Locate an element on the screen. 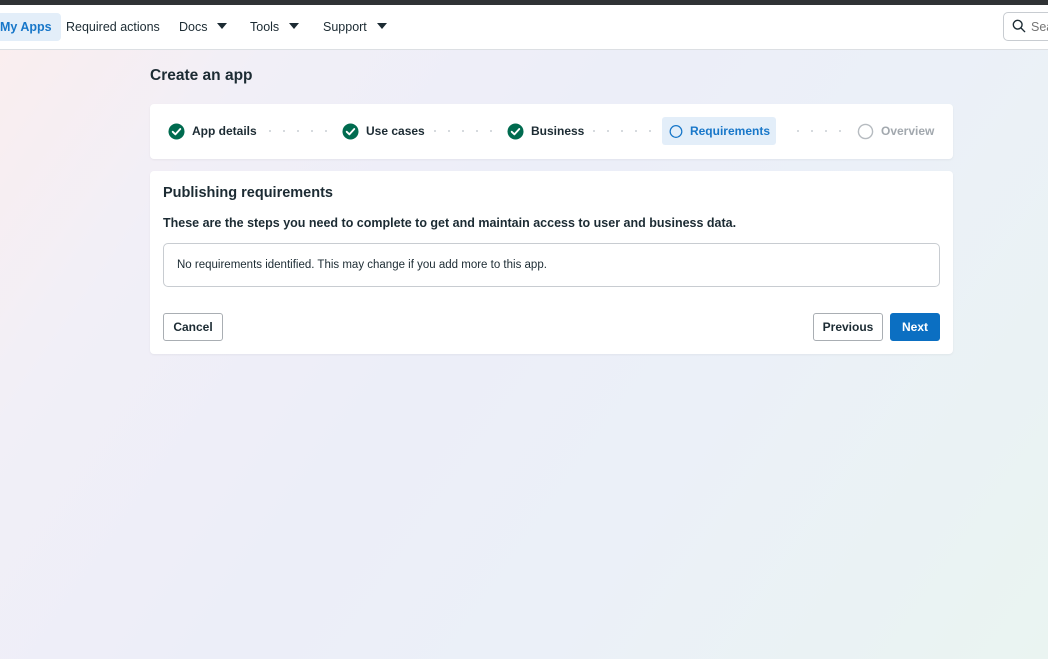 This screenshot has height=659, width=1048. nav-item-label: Docs is located at coordinates (193, 27).